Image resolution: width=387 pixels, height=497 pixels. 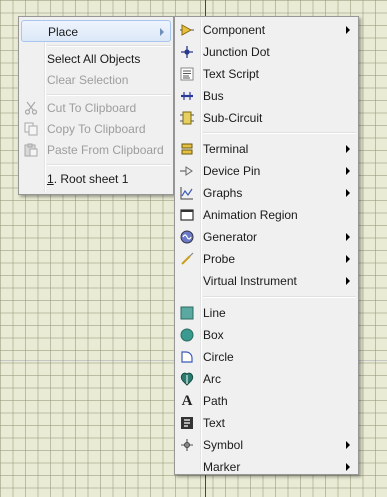 I want to click on submenu-item-label: Animation Region, so click(x=250, y=215).